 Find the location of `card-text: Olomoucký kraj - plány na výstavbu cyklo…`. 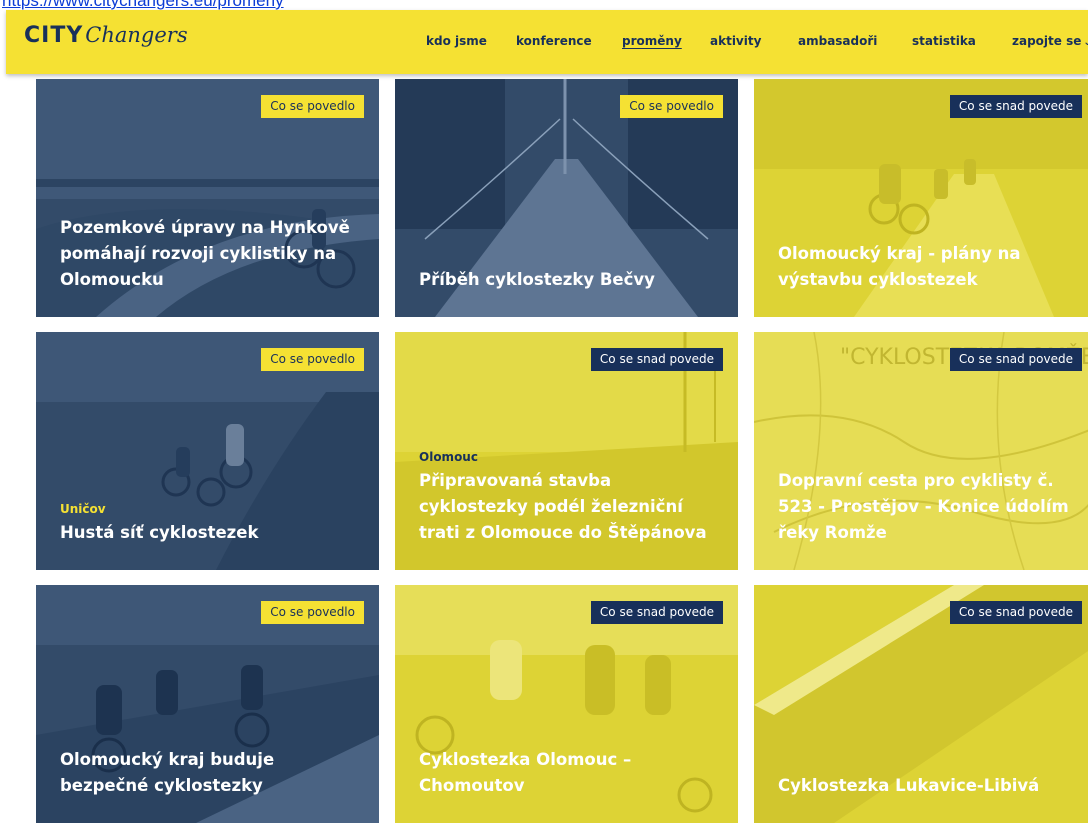

card-text: Olomoucký kraj - plány na výstavbu cyklo… is located at coordinates (929, 267).